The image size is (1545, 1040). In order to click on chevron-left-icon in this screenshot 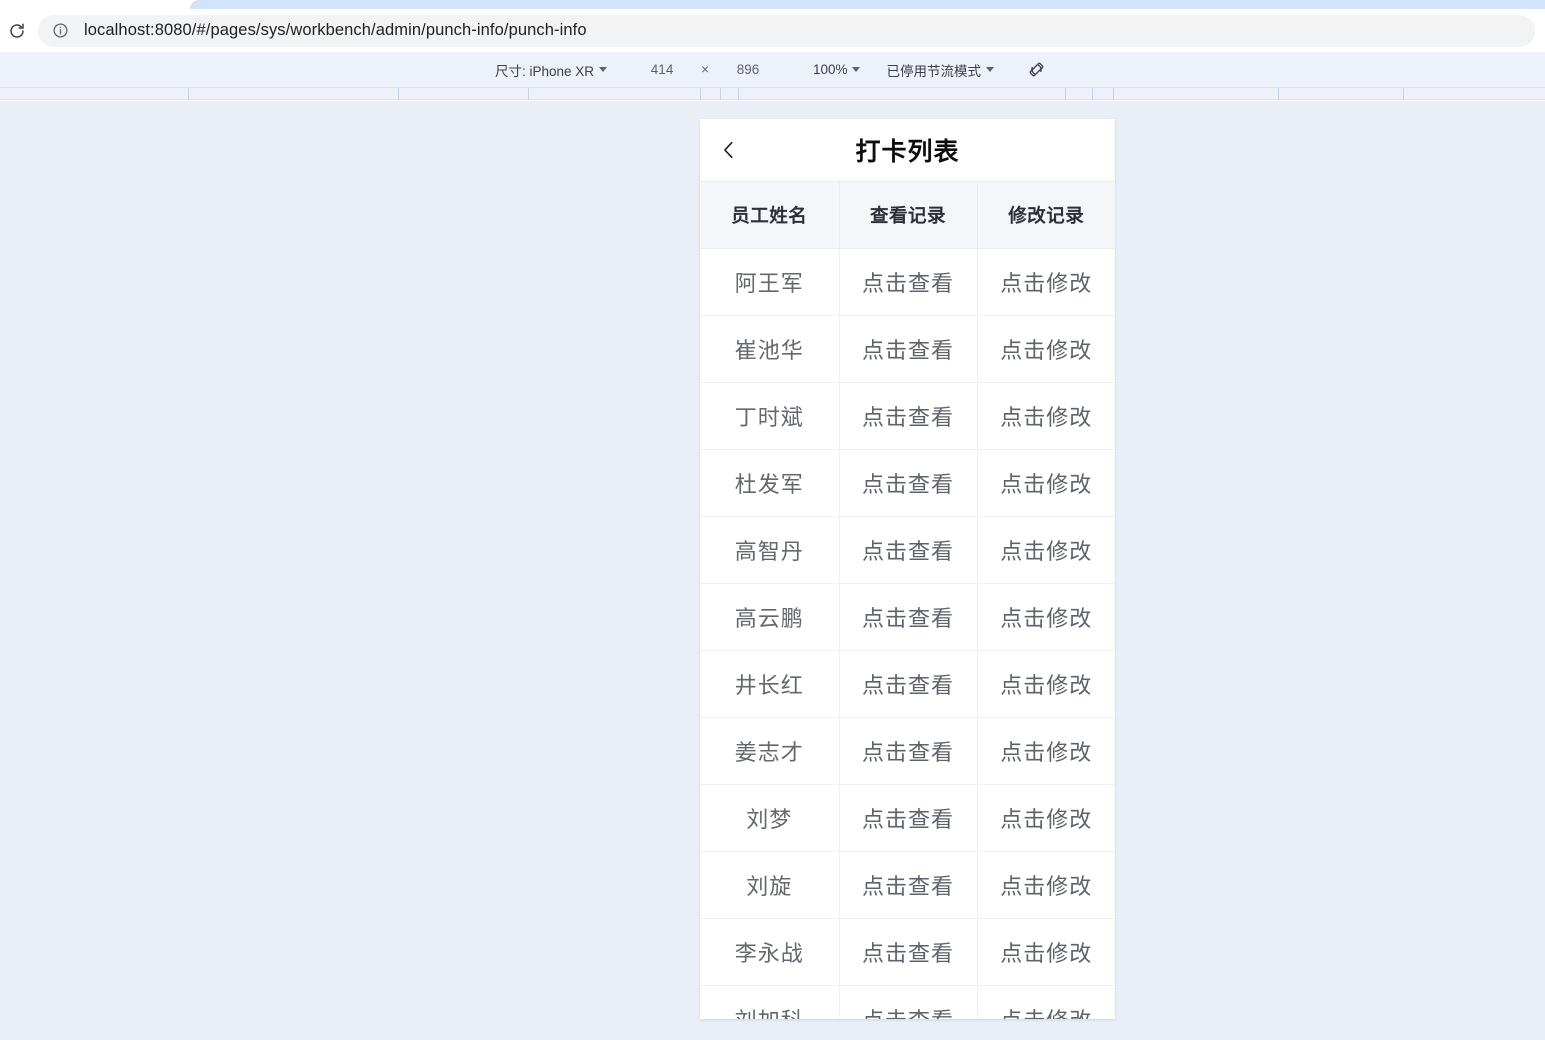, I will do `click(729, 150)`.